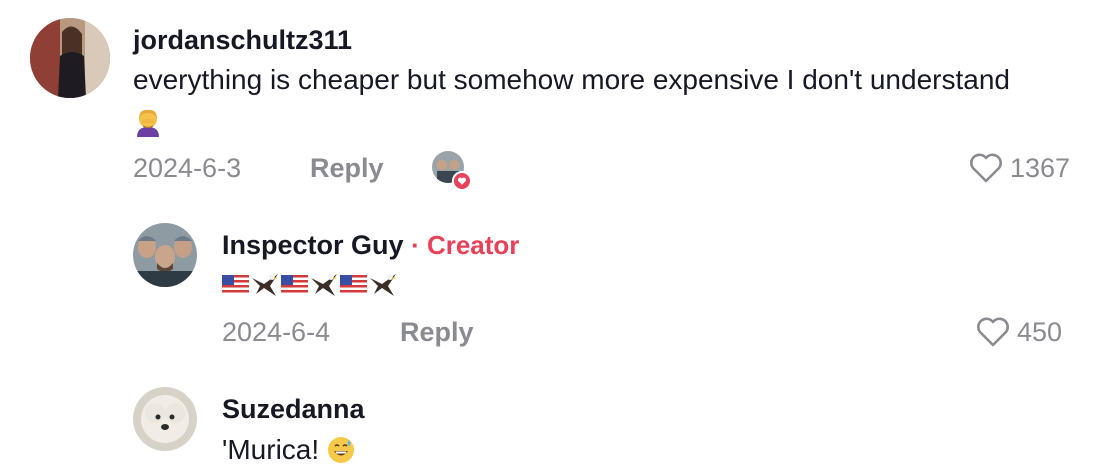 Image resolution: width=1104 pixels, height=474 pixels. What do you see at coordinates (465, 245) in the screenshot?
I see `creator-badge: · Creator` at bounding box center [465, 245].